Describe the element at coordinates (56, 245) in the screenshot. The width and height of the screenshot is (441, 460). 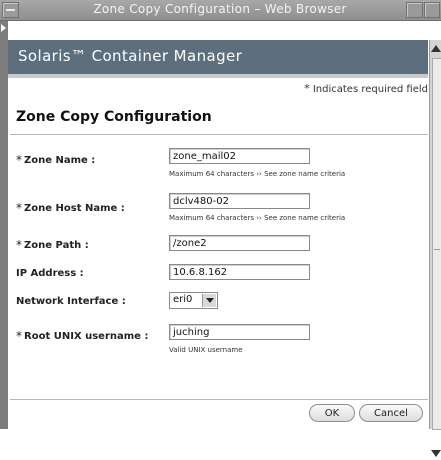
I see `zone-path-label-text: Zone Path :` at that location.